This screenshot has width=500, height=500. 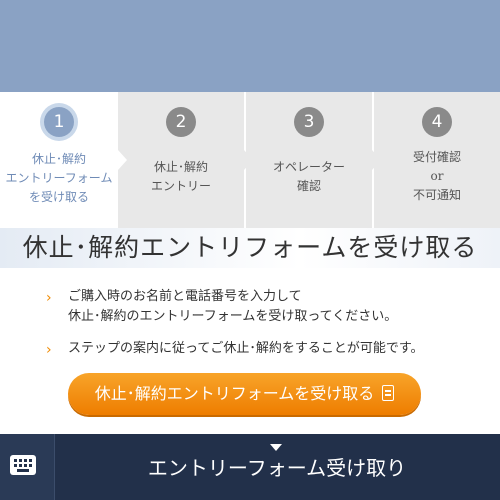 I want to click on step-1-label: 休止･解約 エントリーフォーム を受け取る, so click(x=59, y=178).